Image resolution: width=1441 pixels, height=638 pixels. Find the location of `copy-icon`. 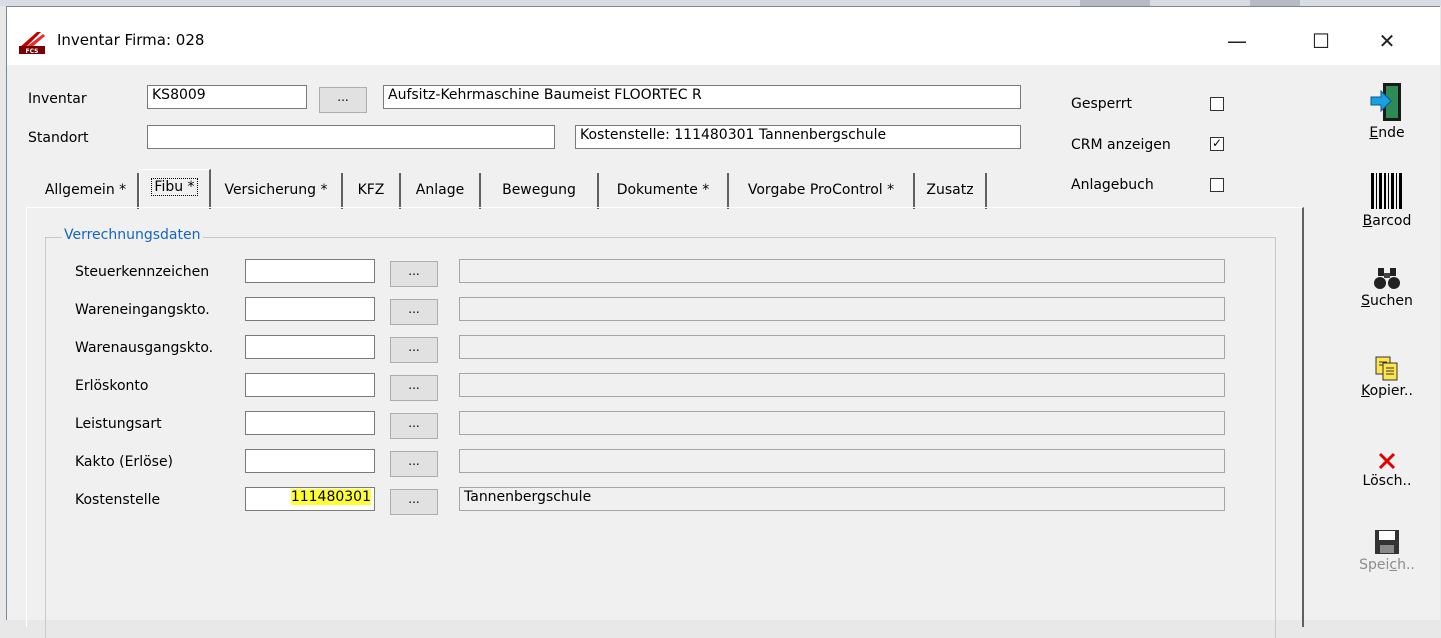

copy-icon is located at coordinates (1386, 368).